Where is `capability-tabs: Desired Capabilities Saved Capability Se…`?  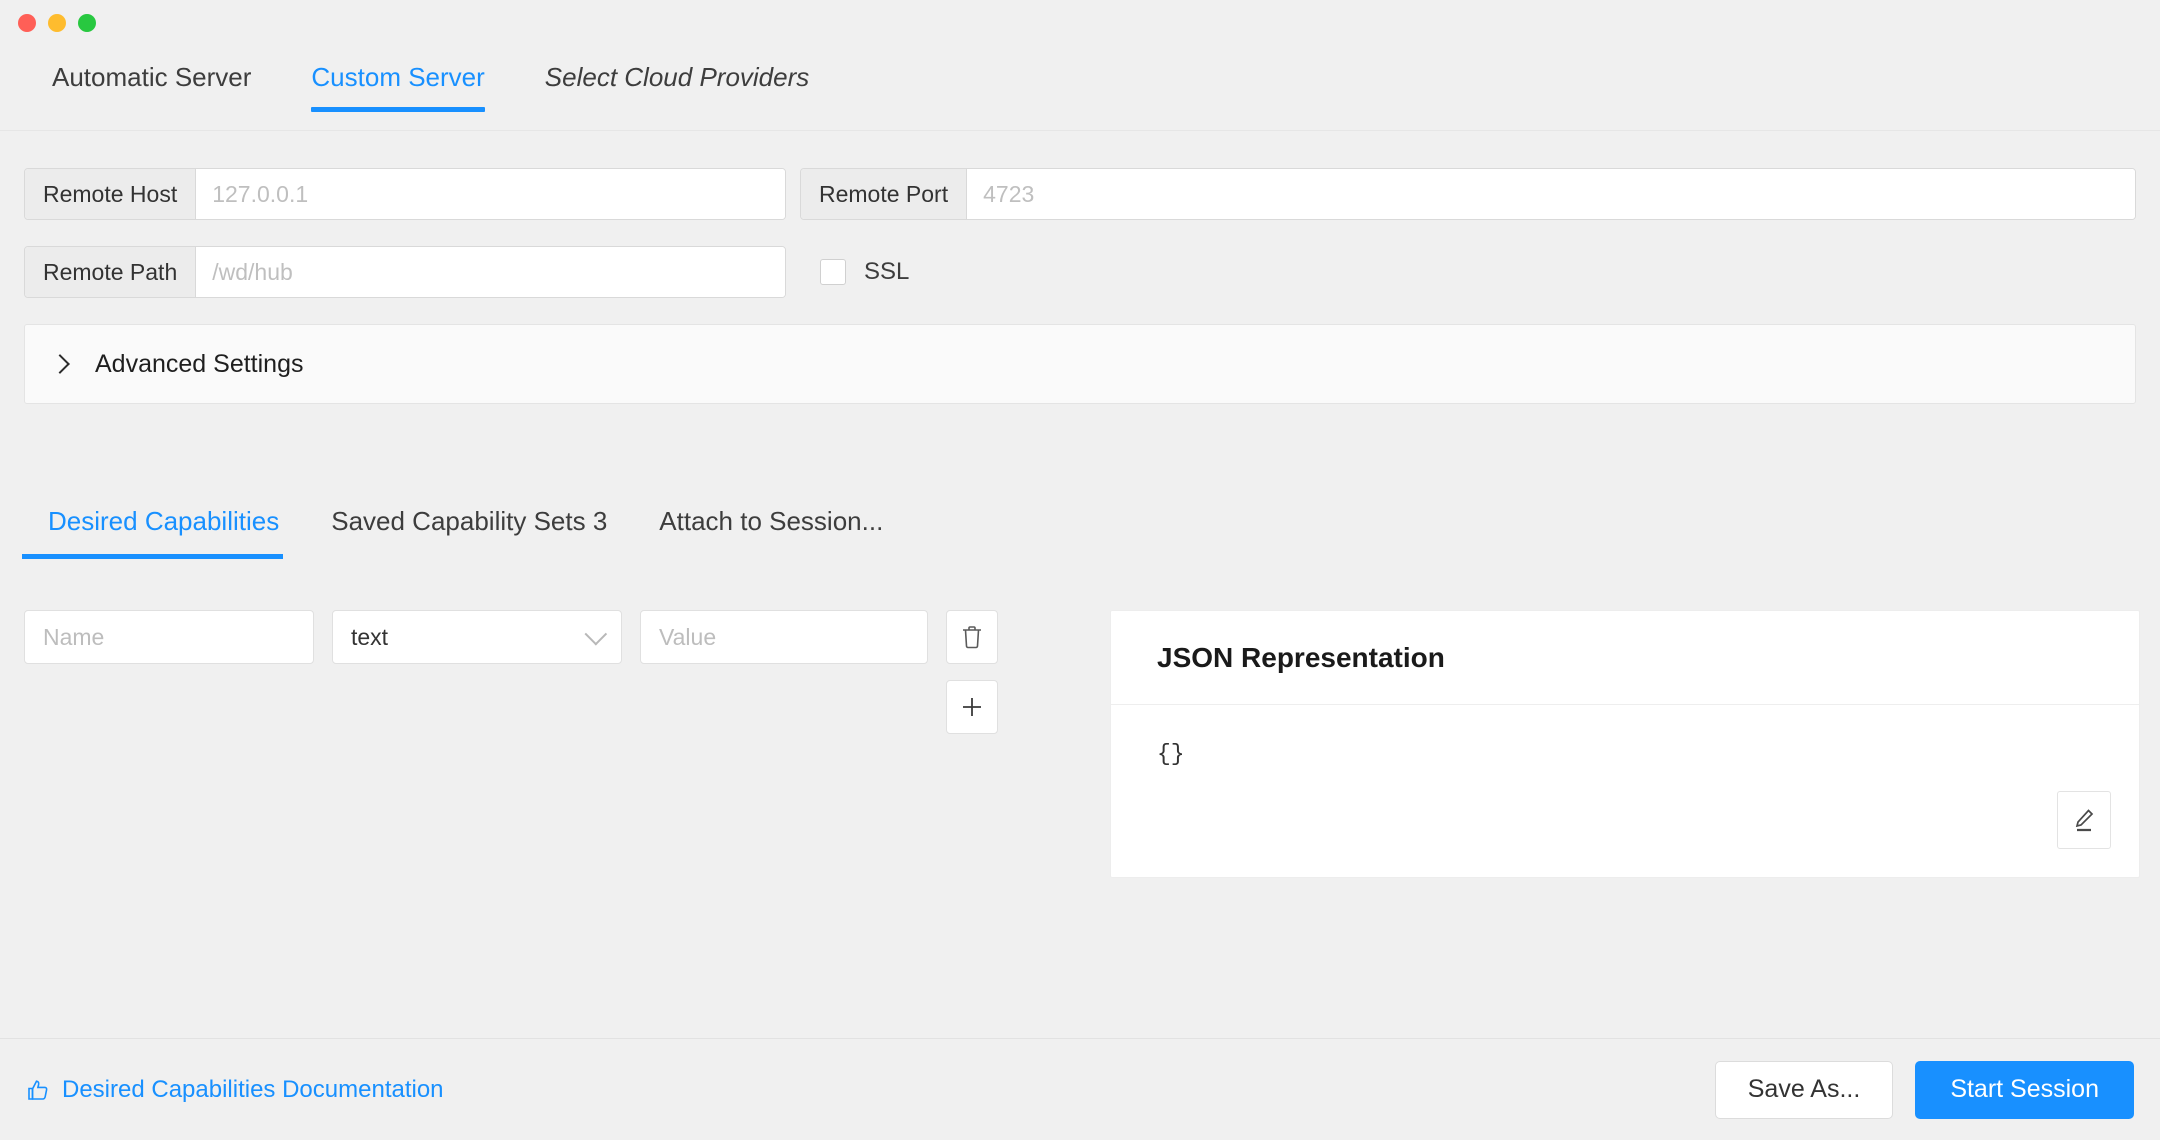 capability-tabs: Desired Capabilities Saved Capability Se… is located at coordinates (1080, 529).